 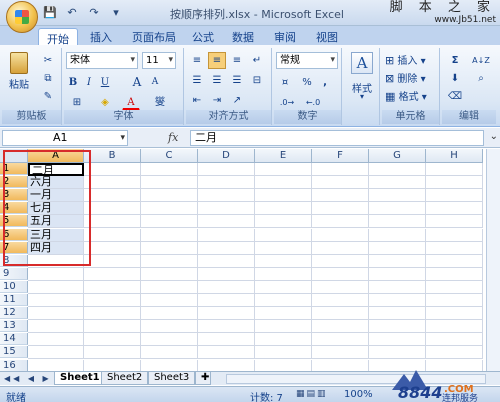 I want to click on increase-indent-icon: ⇥, so click(x=217, y=100).